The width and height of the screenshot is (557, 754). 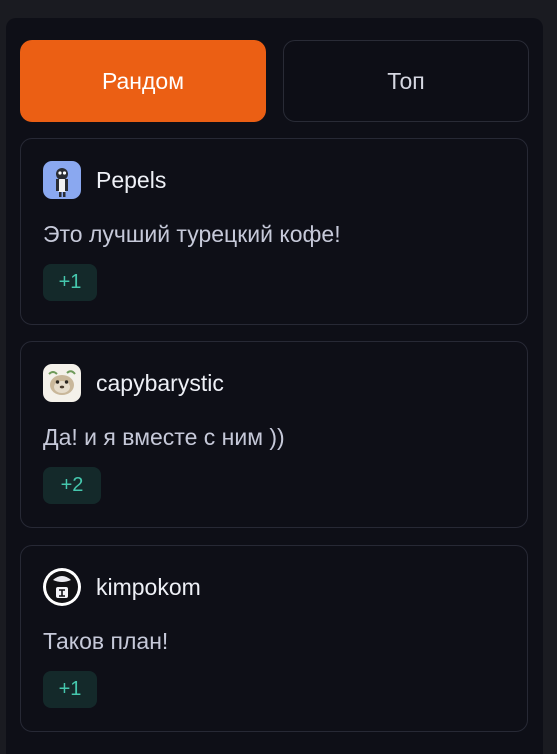 What do you see at coordinates (72, 485) in the screenshot?
I see `vote-button: +2` at bounding box center [72, 485].